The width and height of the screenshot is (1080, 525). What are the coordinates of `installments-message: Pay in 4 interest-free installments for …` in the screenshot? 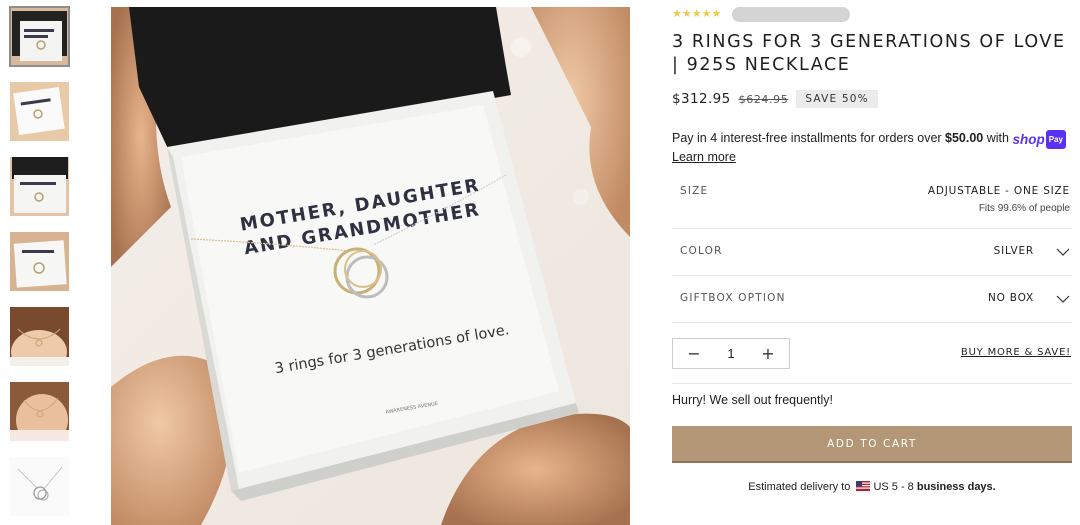 It's located at (872, 148).